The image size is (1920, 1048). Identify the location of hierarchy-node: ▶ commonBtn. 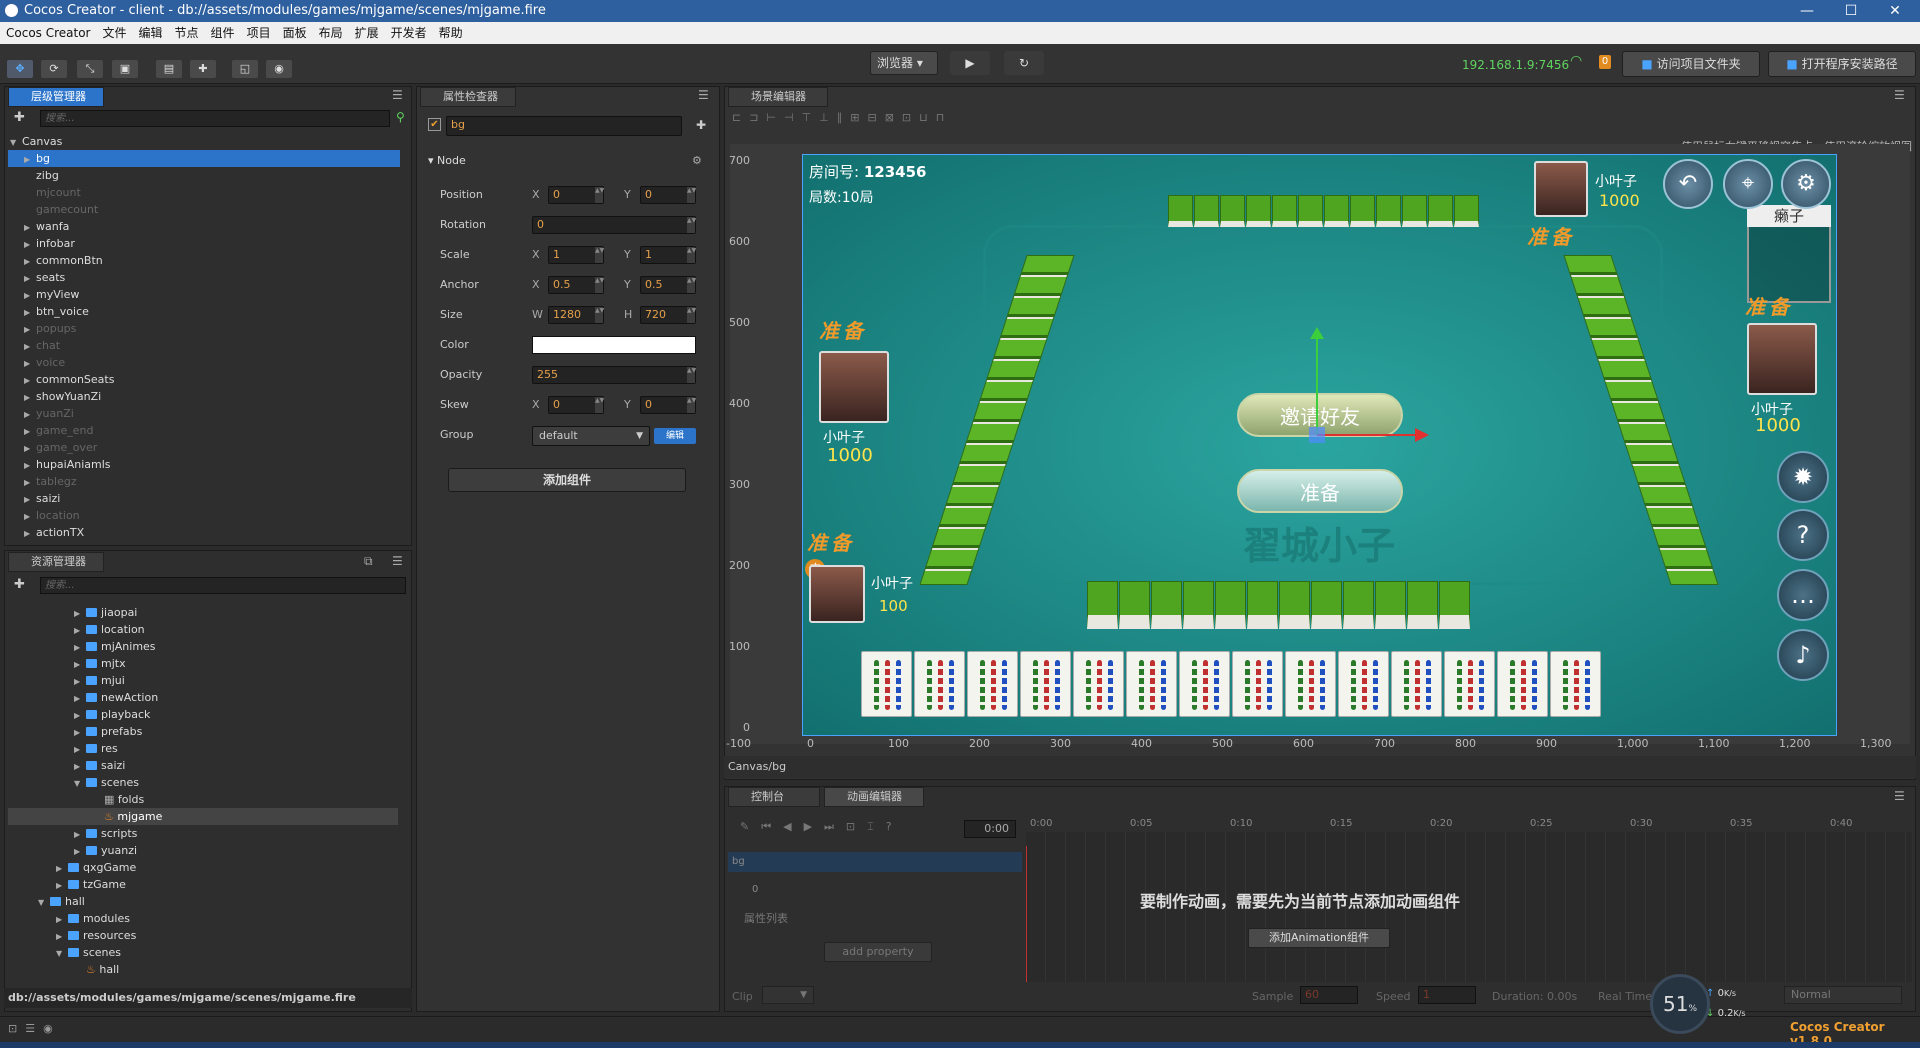
(204, 260).